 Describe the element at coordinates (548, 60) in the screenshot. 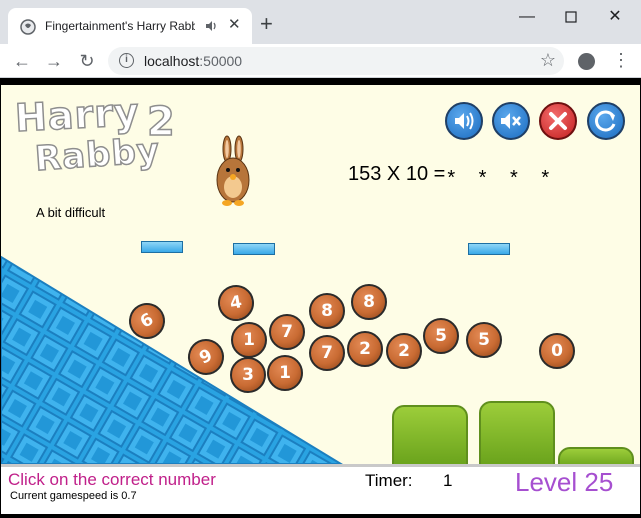

I see `bookmark-star-icon: ☆` at that location.